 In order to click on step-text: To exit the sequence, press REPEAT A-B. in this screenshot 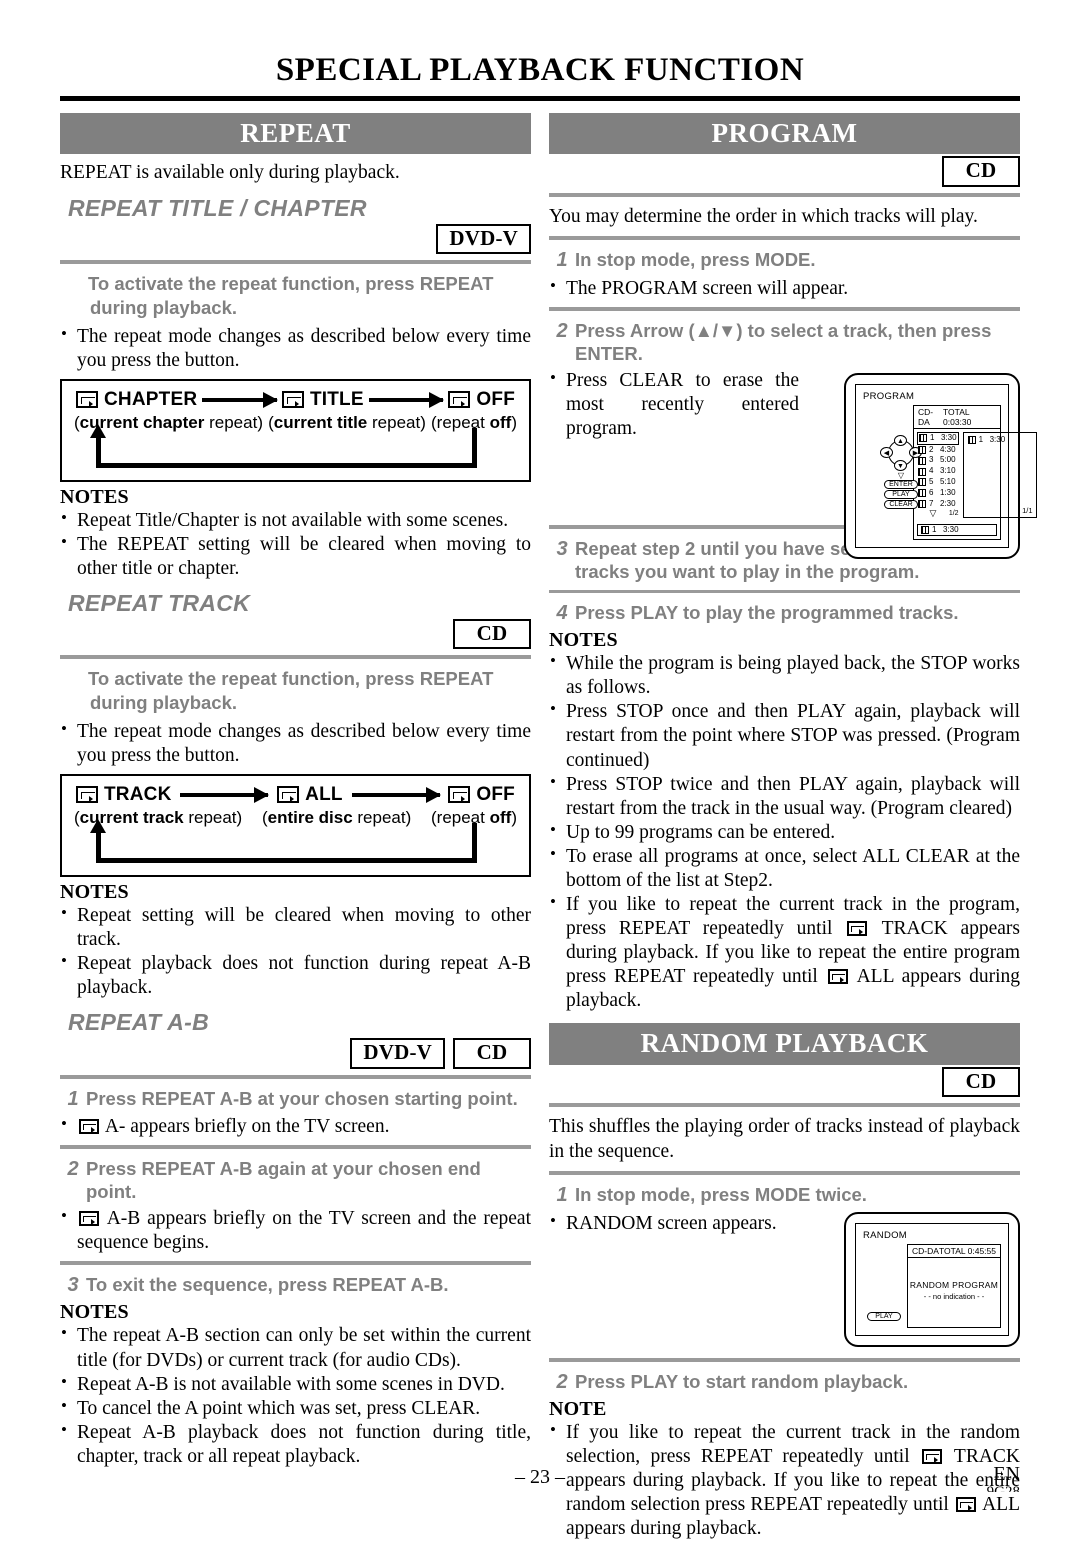, I will do `click(267, 1285)`.